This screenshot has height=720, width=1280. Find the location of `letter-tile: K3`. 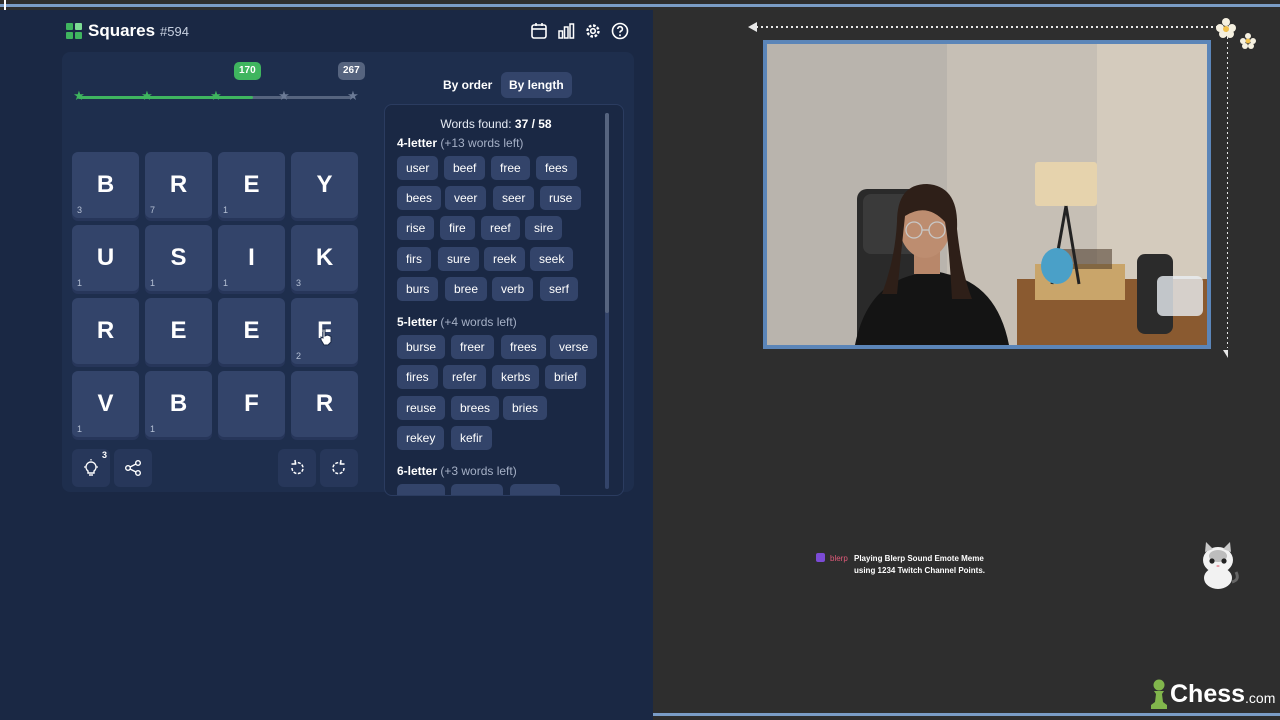

letter-tile: K3 is located at coordinates (324, 258).